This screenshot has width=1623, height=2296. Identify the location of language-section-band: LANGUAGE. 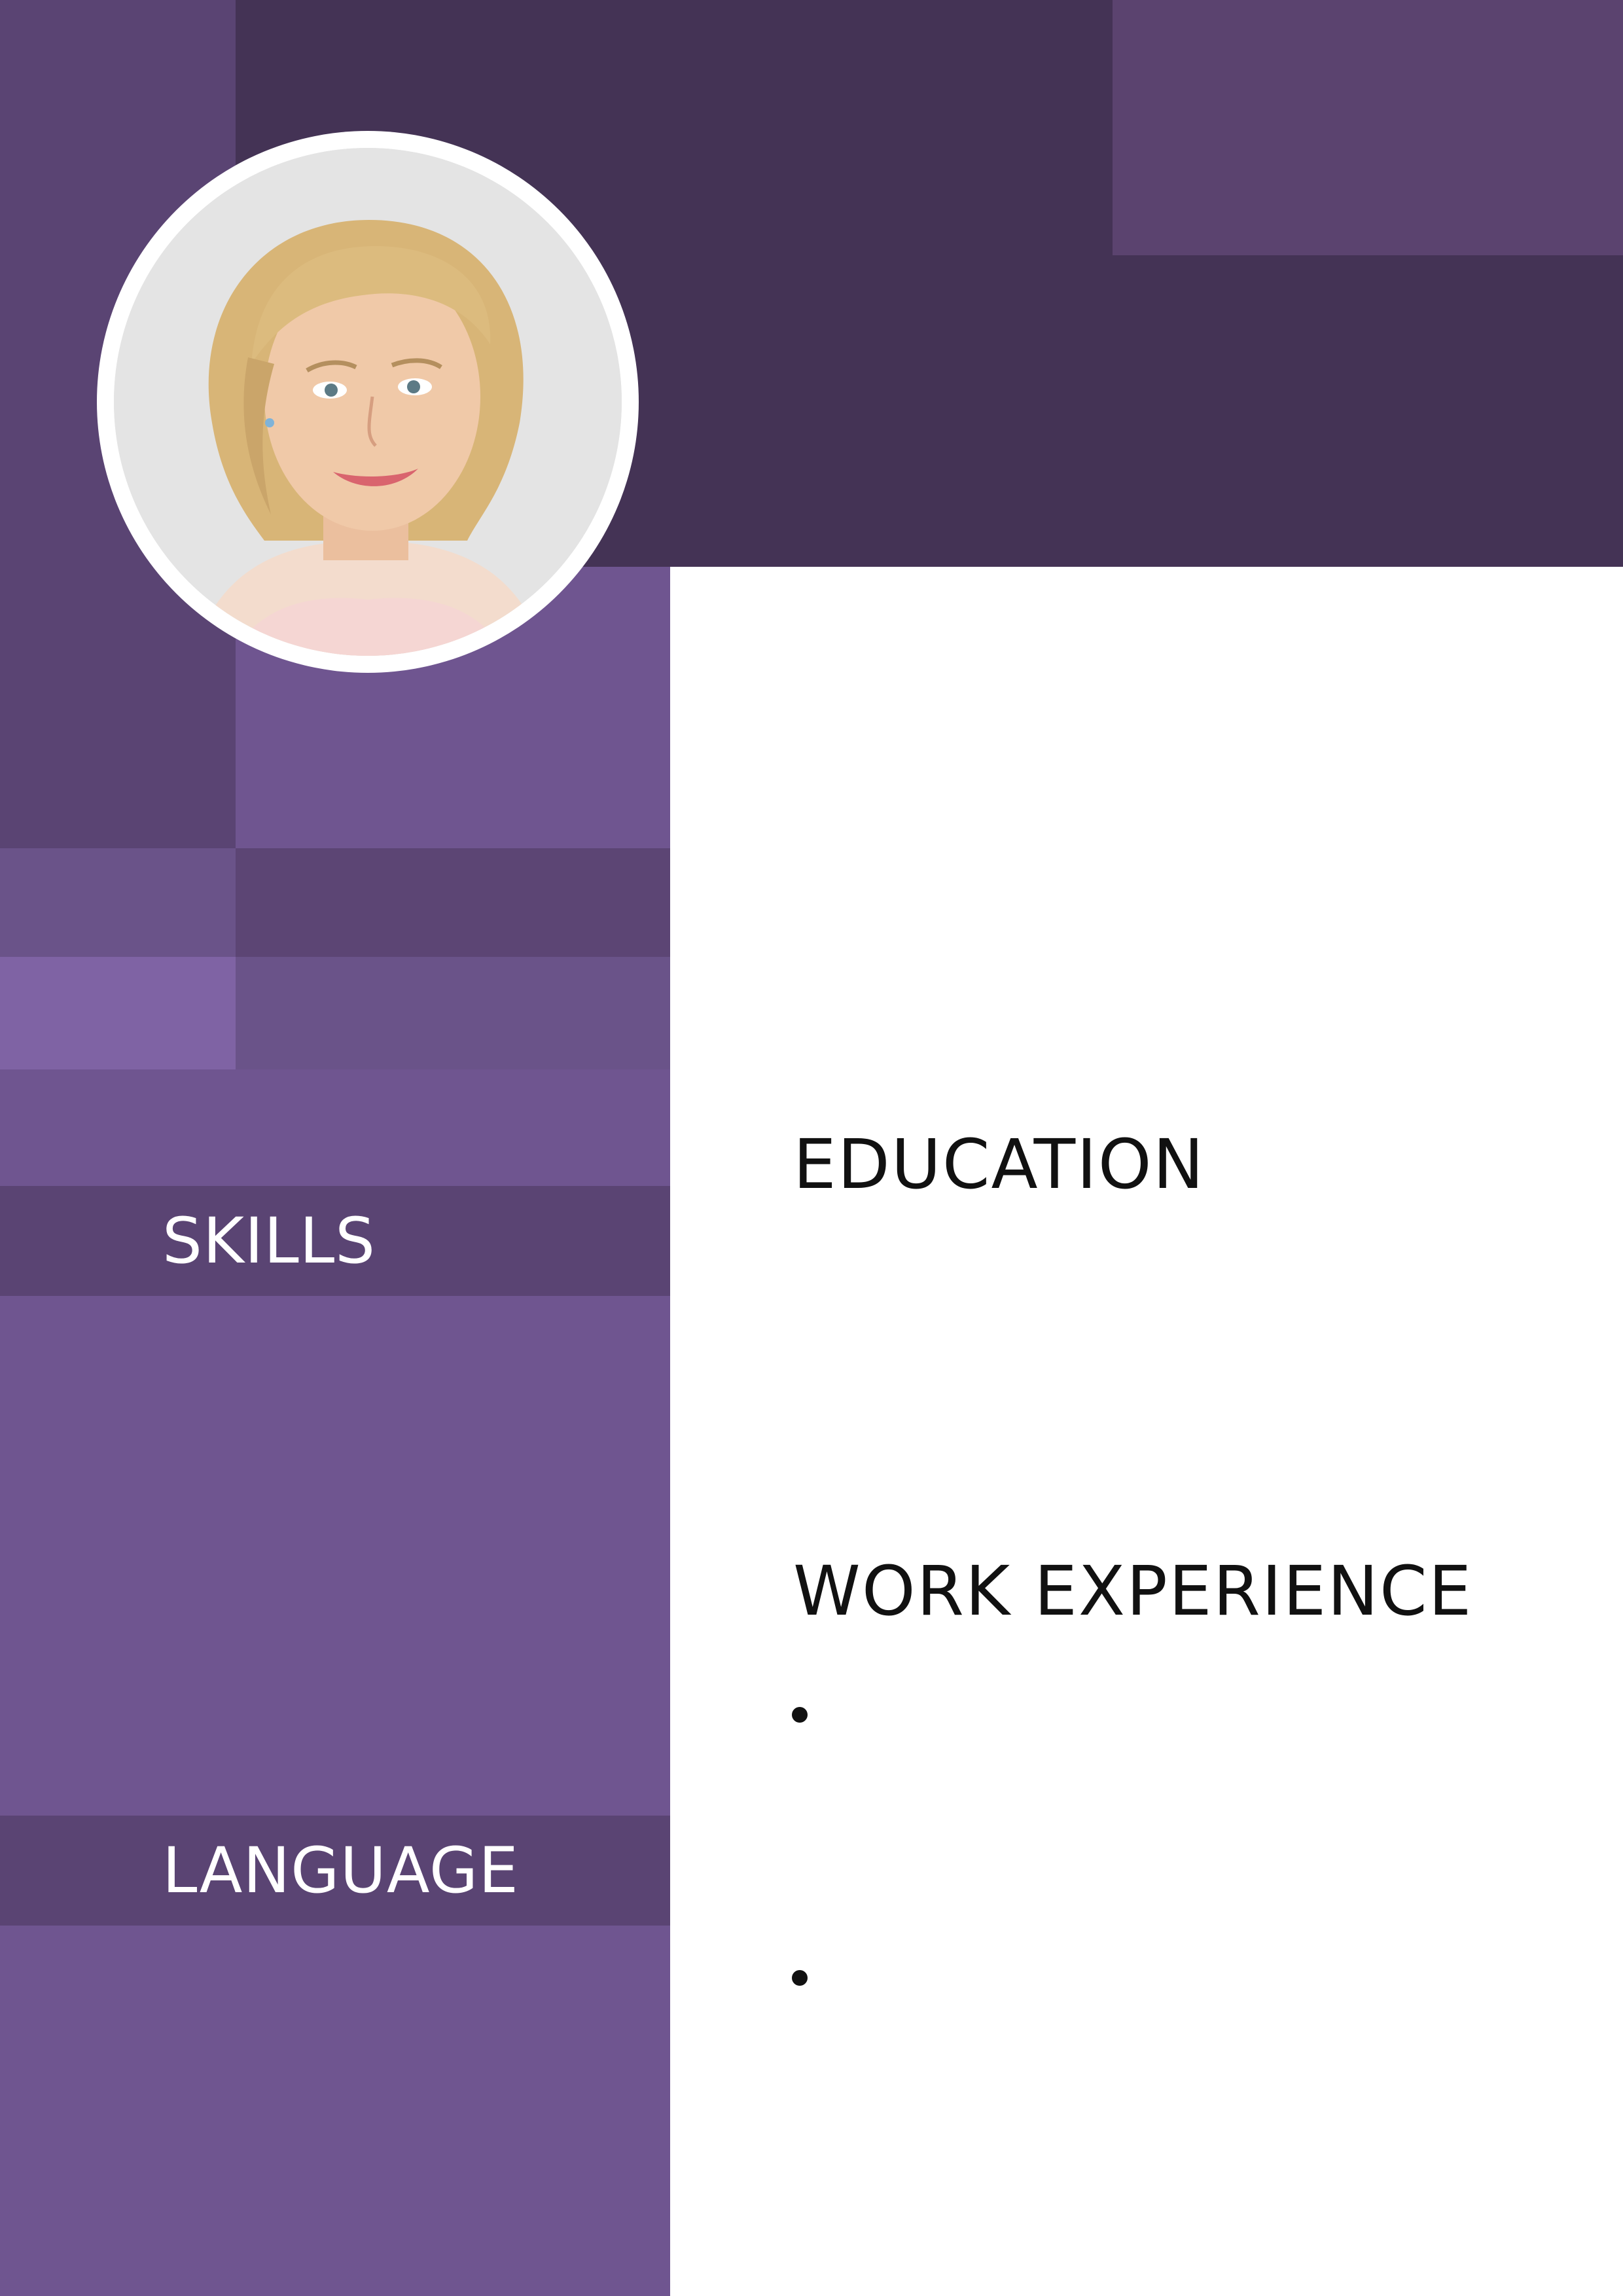
(335, 1871).